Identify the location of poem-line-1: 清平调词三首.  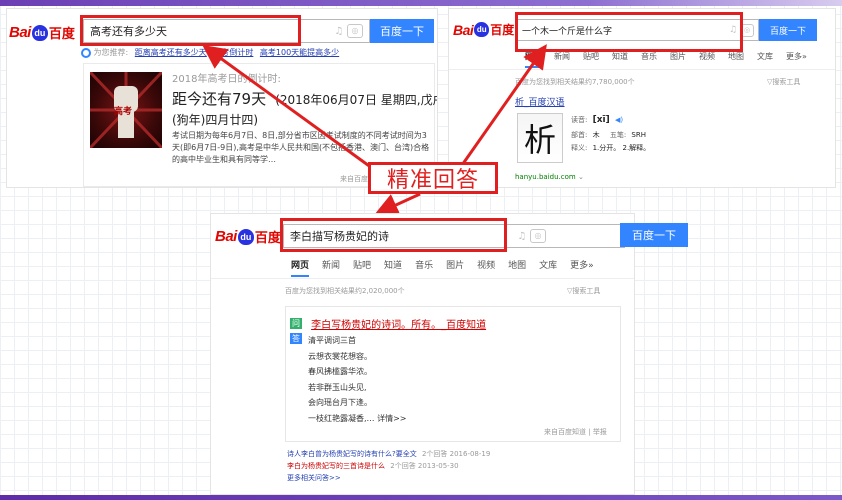
(332, 340).